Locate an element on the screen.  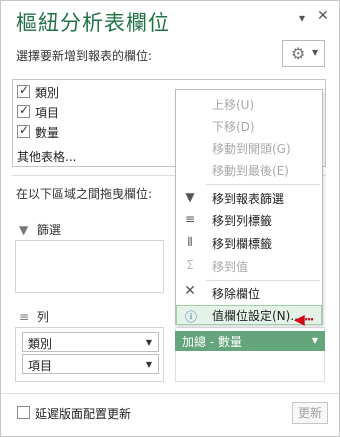
layout-options-button: ⚙ ▼ is located at coordinates (303, 53).